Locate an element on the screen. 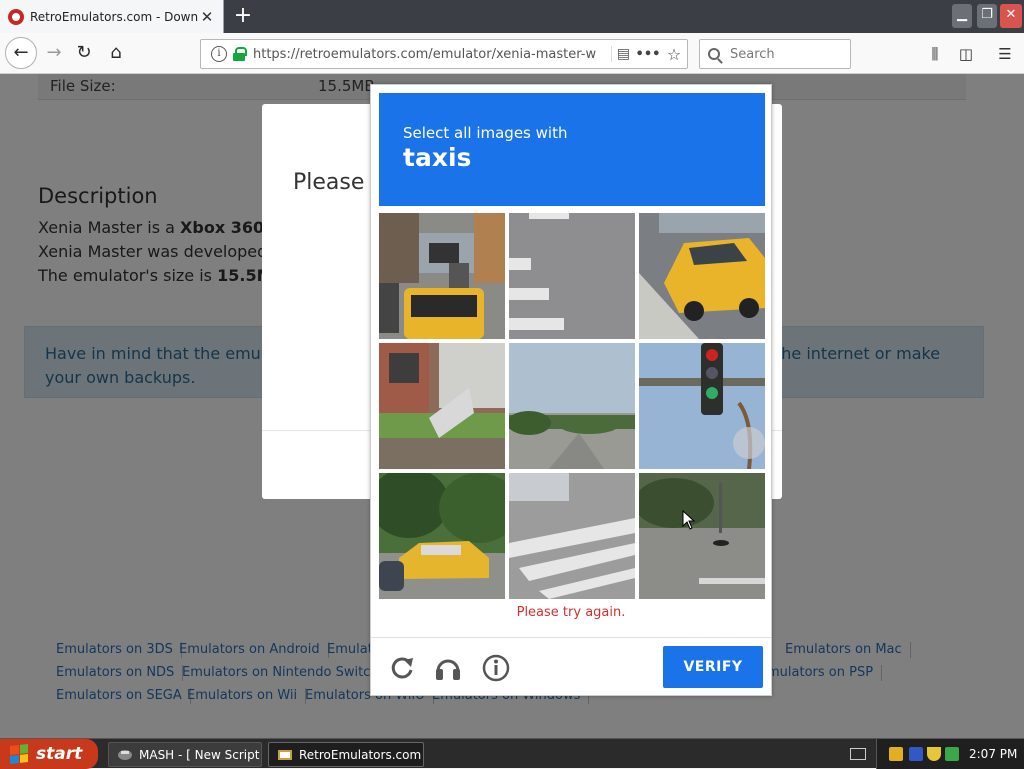 This screenshot has width=1024, height=769. security-shield-icon is located at coordinates (934, 754).